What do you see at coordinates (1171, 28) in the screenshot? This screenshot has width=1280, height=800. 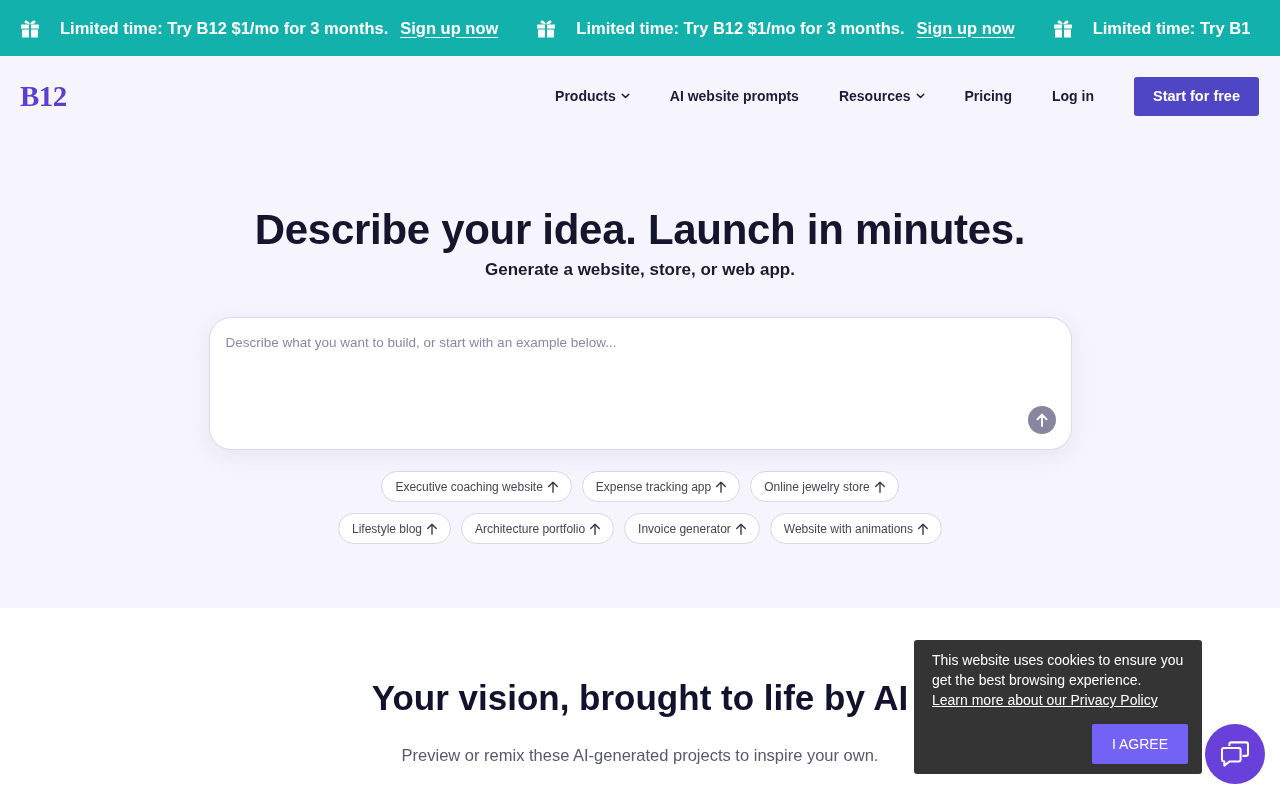 I see `promo-text: Limited time: Try B1` at bounding box center [1171, 28].